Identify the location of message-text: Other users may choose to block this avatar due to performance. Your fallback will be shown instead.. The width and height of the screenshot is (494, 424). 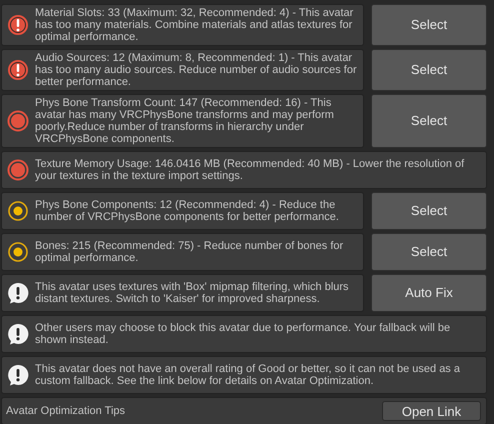
(243, 334).